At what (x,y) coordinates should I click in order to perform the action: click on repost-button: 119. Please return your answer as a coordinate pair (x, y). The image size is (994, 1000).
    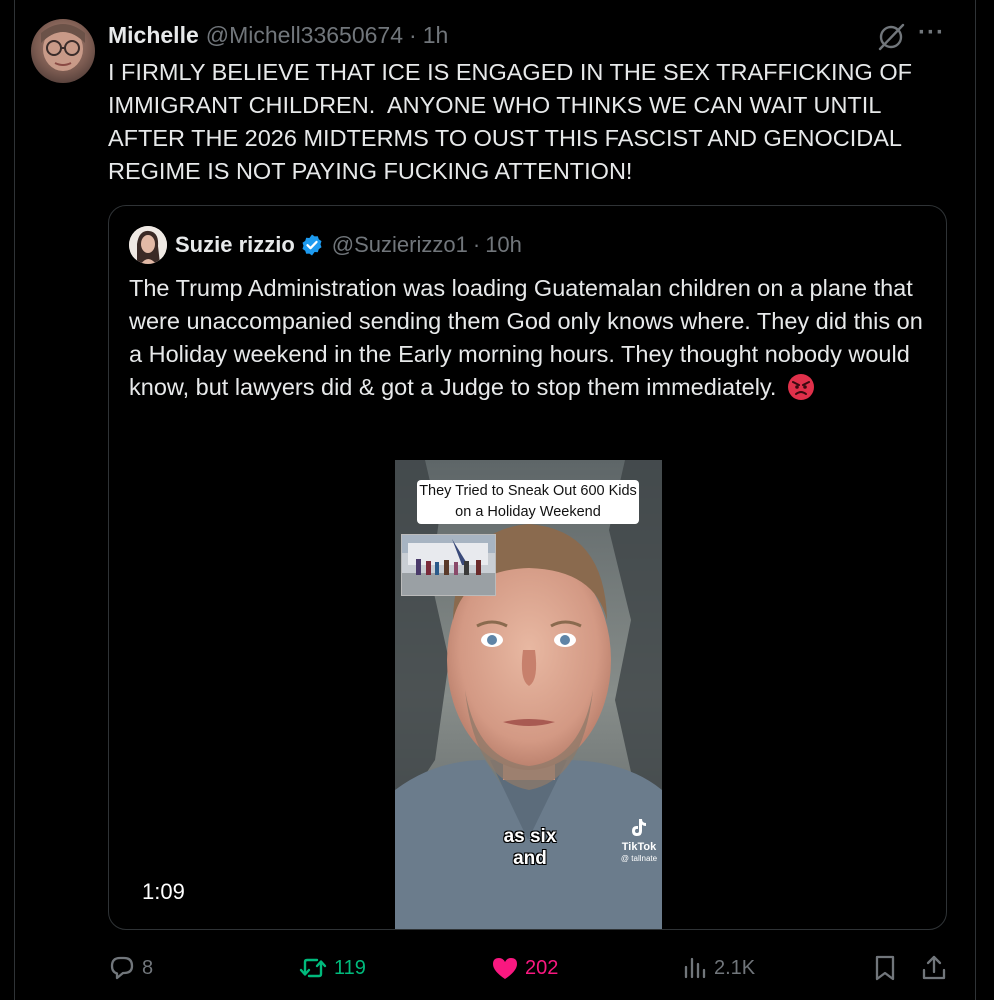
    Looking at the image, I should click on (332, 968).